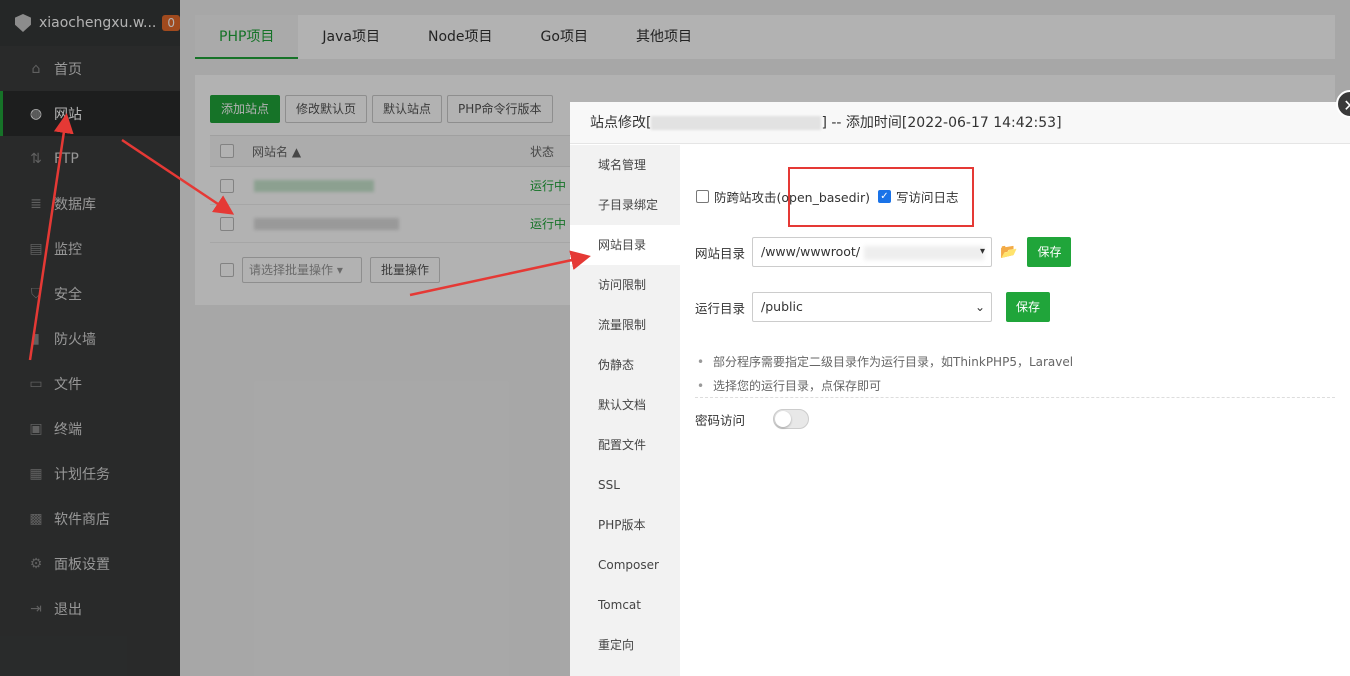 Image resolution: width=1350 pixels, height=676 pixels. I want to click on modal-title: 站点修改[] -- 添加时间[2022-06-17 14:42:53], so click(960, 123).